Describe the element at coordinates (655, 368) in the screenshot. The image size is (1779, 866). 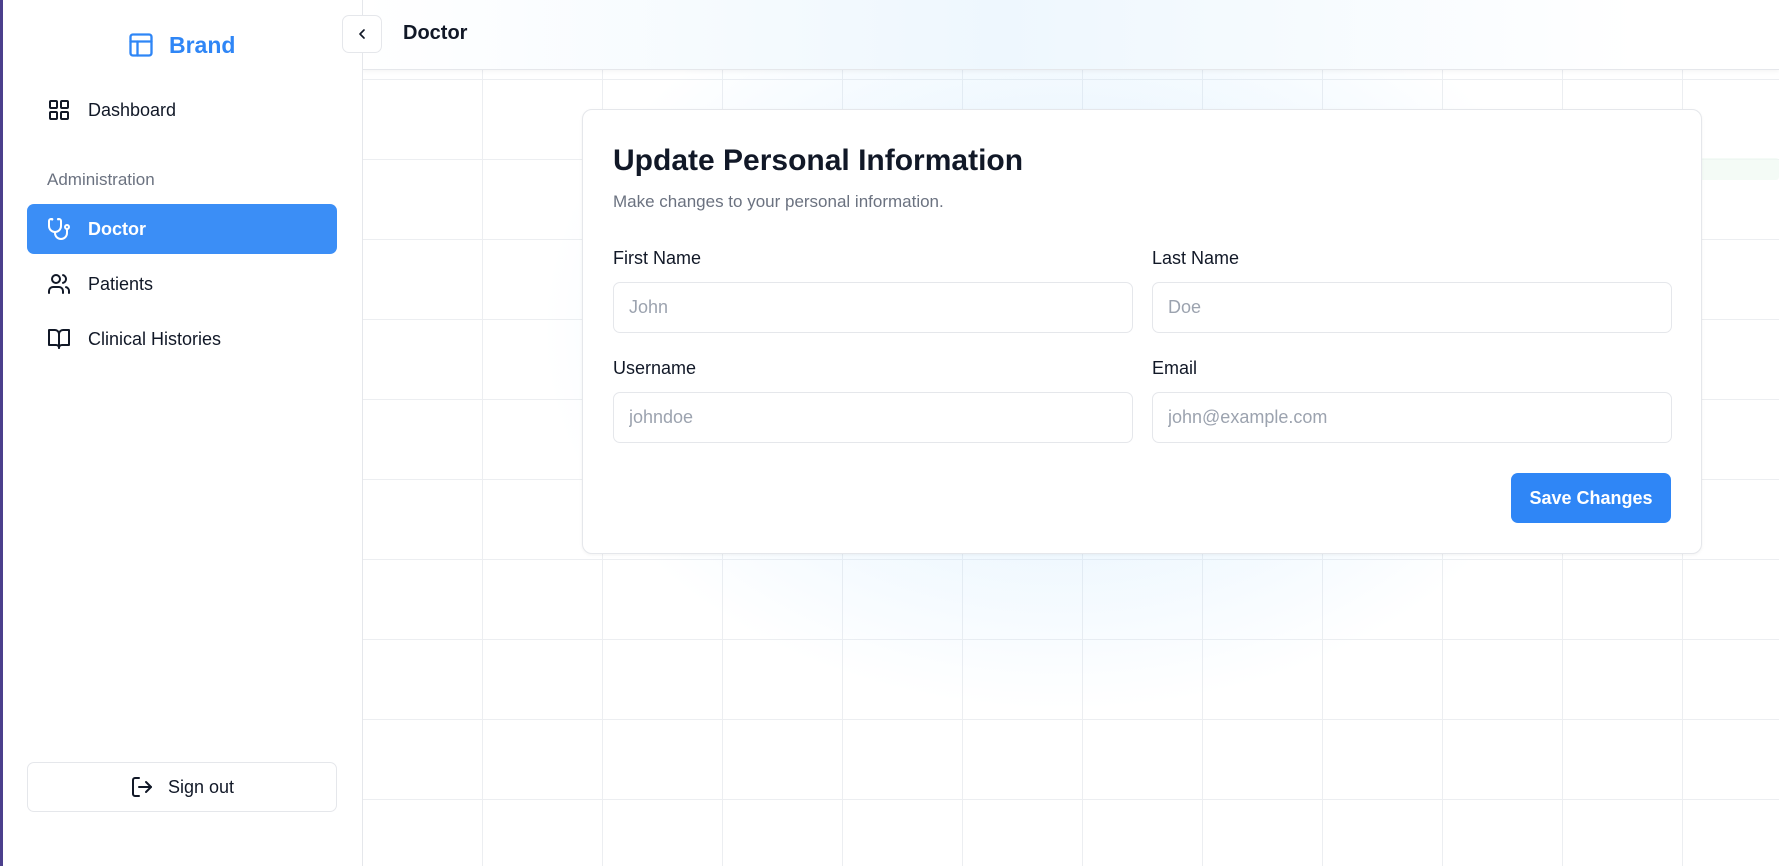
I see `username-label: Username` at that location.